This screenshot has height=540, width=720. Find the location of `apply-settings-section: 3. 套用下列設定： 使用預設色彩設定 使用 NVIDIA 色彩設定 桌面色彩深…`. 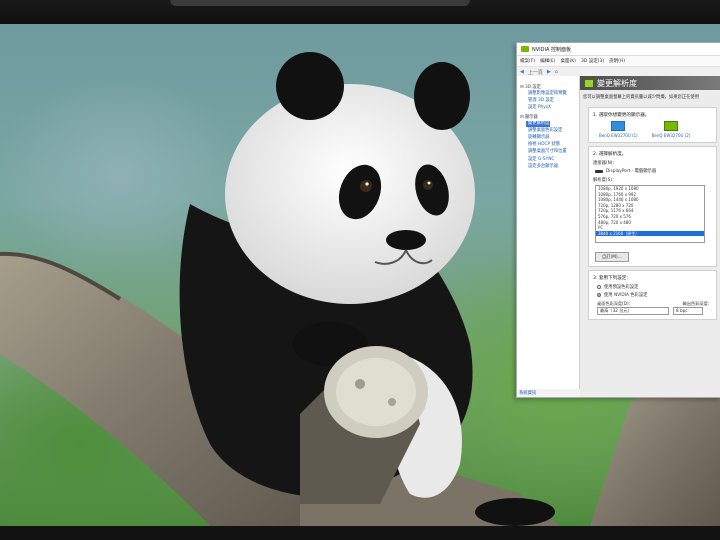

apply-settings-section: 3. 套用下列設定： 使用預設色彩設定 使用 NVIDIA 色彩設定 桌面色彩深… is located at coordinates (652, 295).